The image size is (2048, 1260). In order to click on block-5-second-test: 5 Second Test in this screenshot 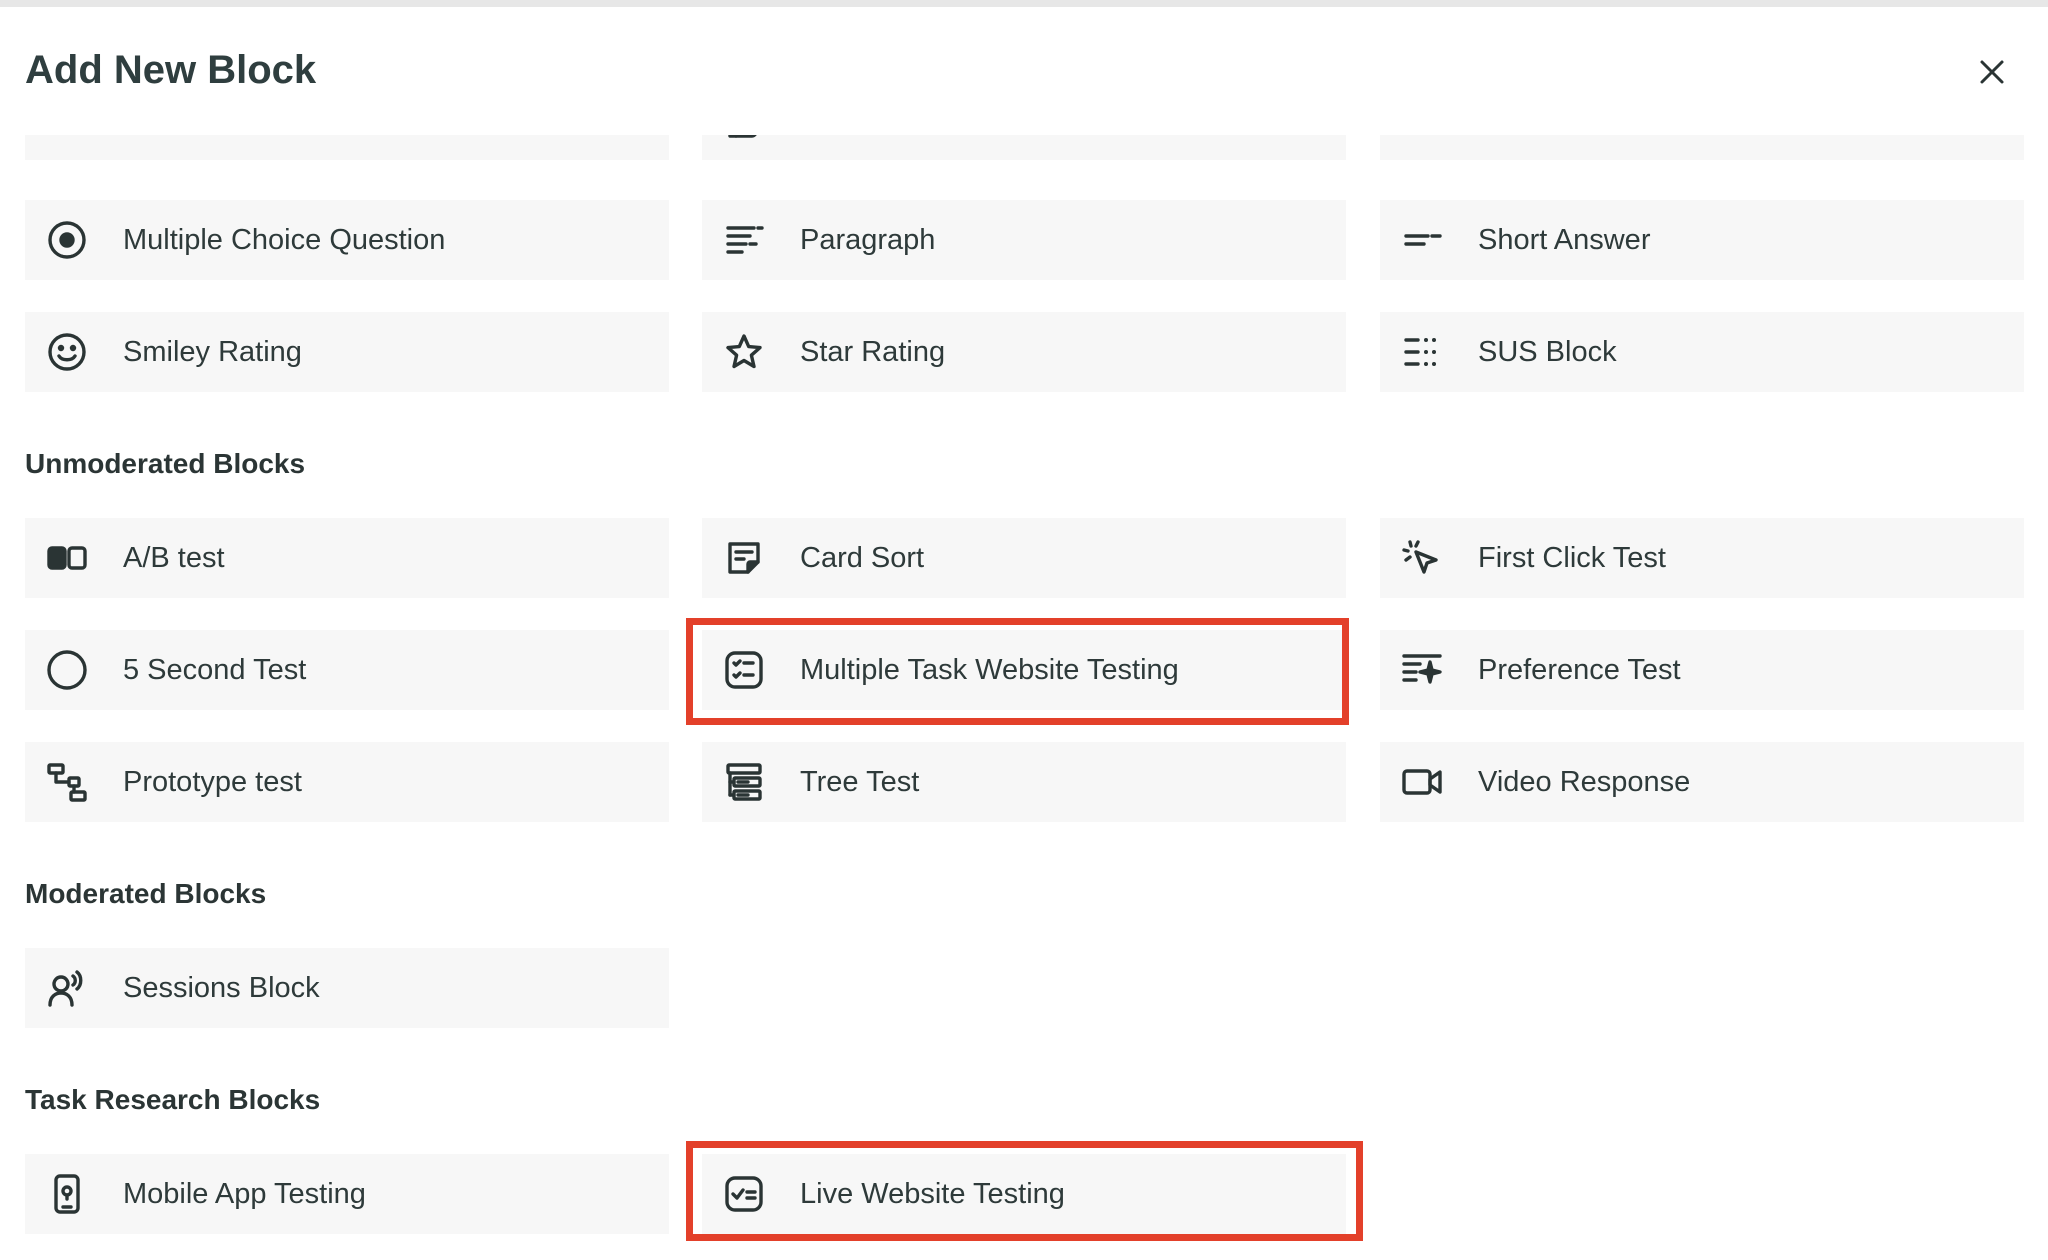, I will do `click(347, 670)`.